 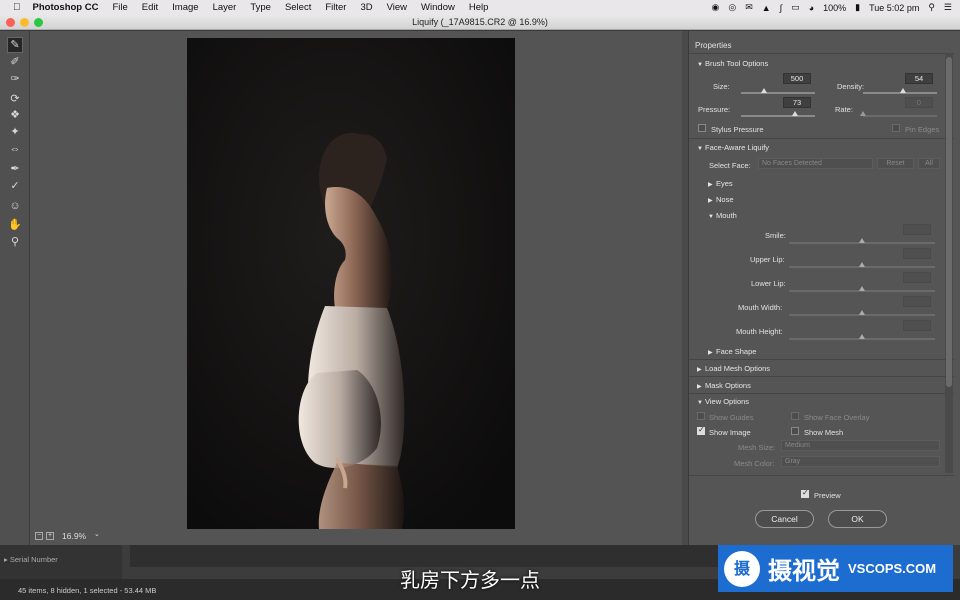 What do you see at coordinates (857, 7) in the screenshot?
I see `battery-icon: ▮` at bounding box center [857, 7].